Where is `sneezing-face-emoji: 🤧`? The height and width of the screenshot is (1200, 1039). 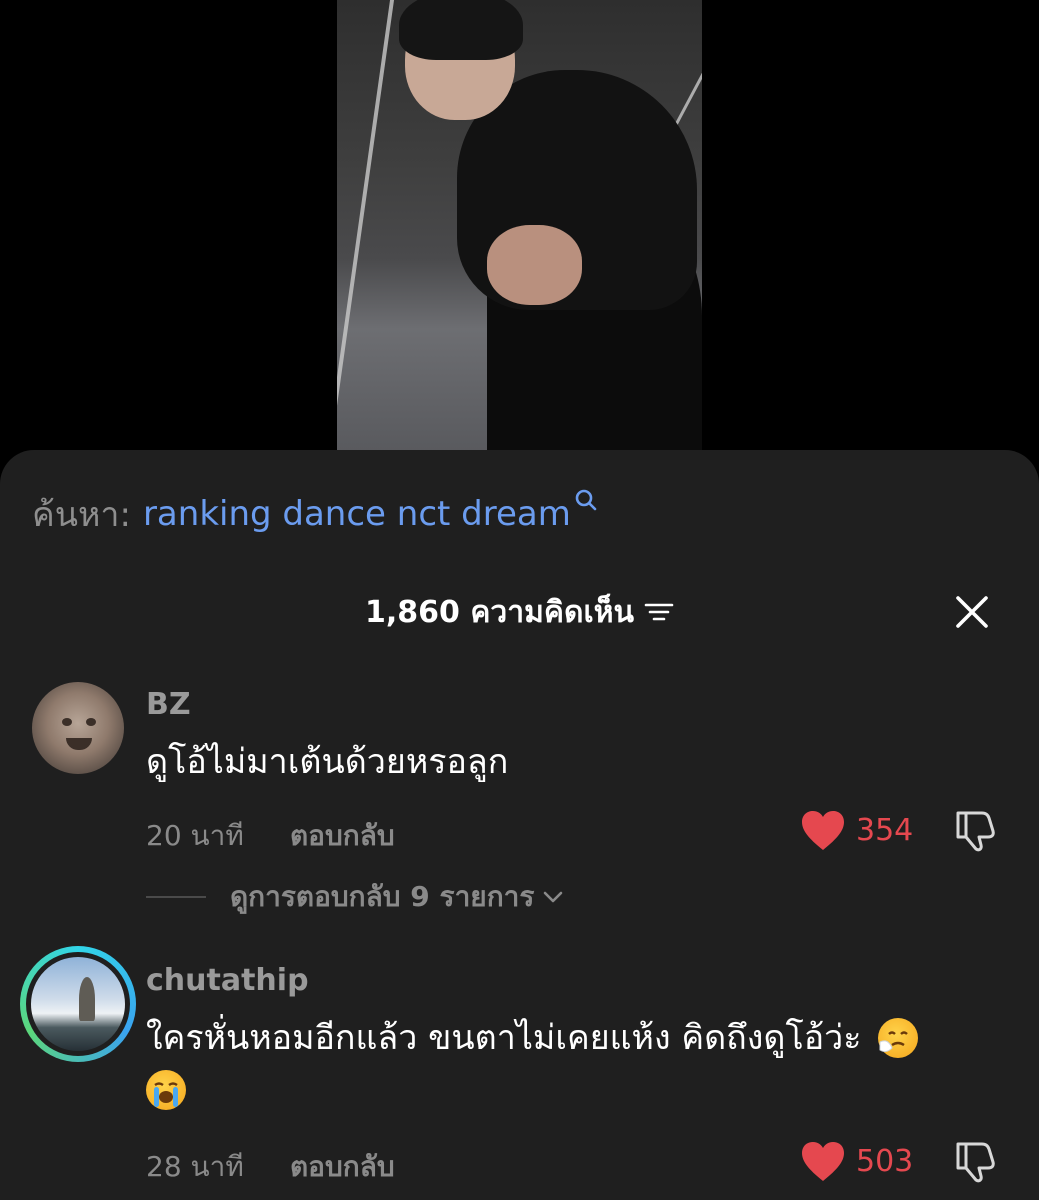 sneezing-face-emoji: 🤧 is located at coordinates (898, 1038).